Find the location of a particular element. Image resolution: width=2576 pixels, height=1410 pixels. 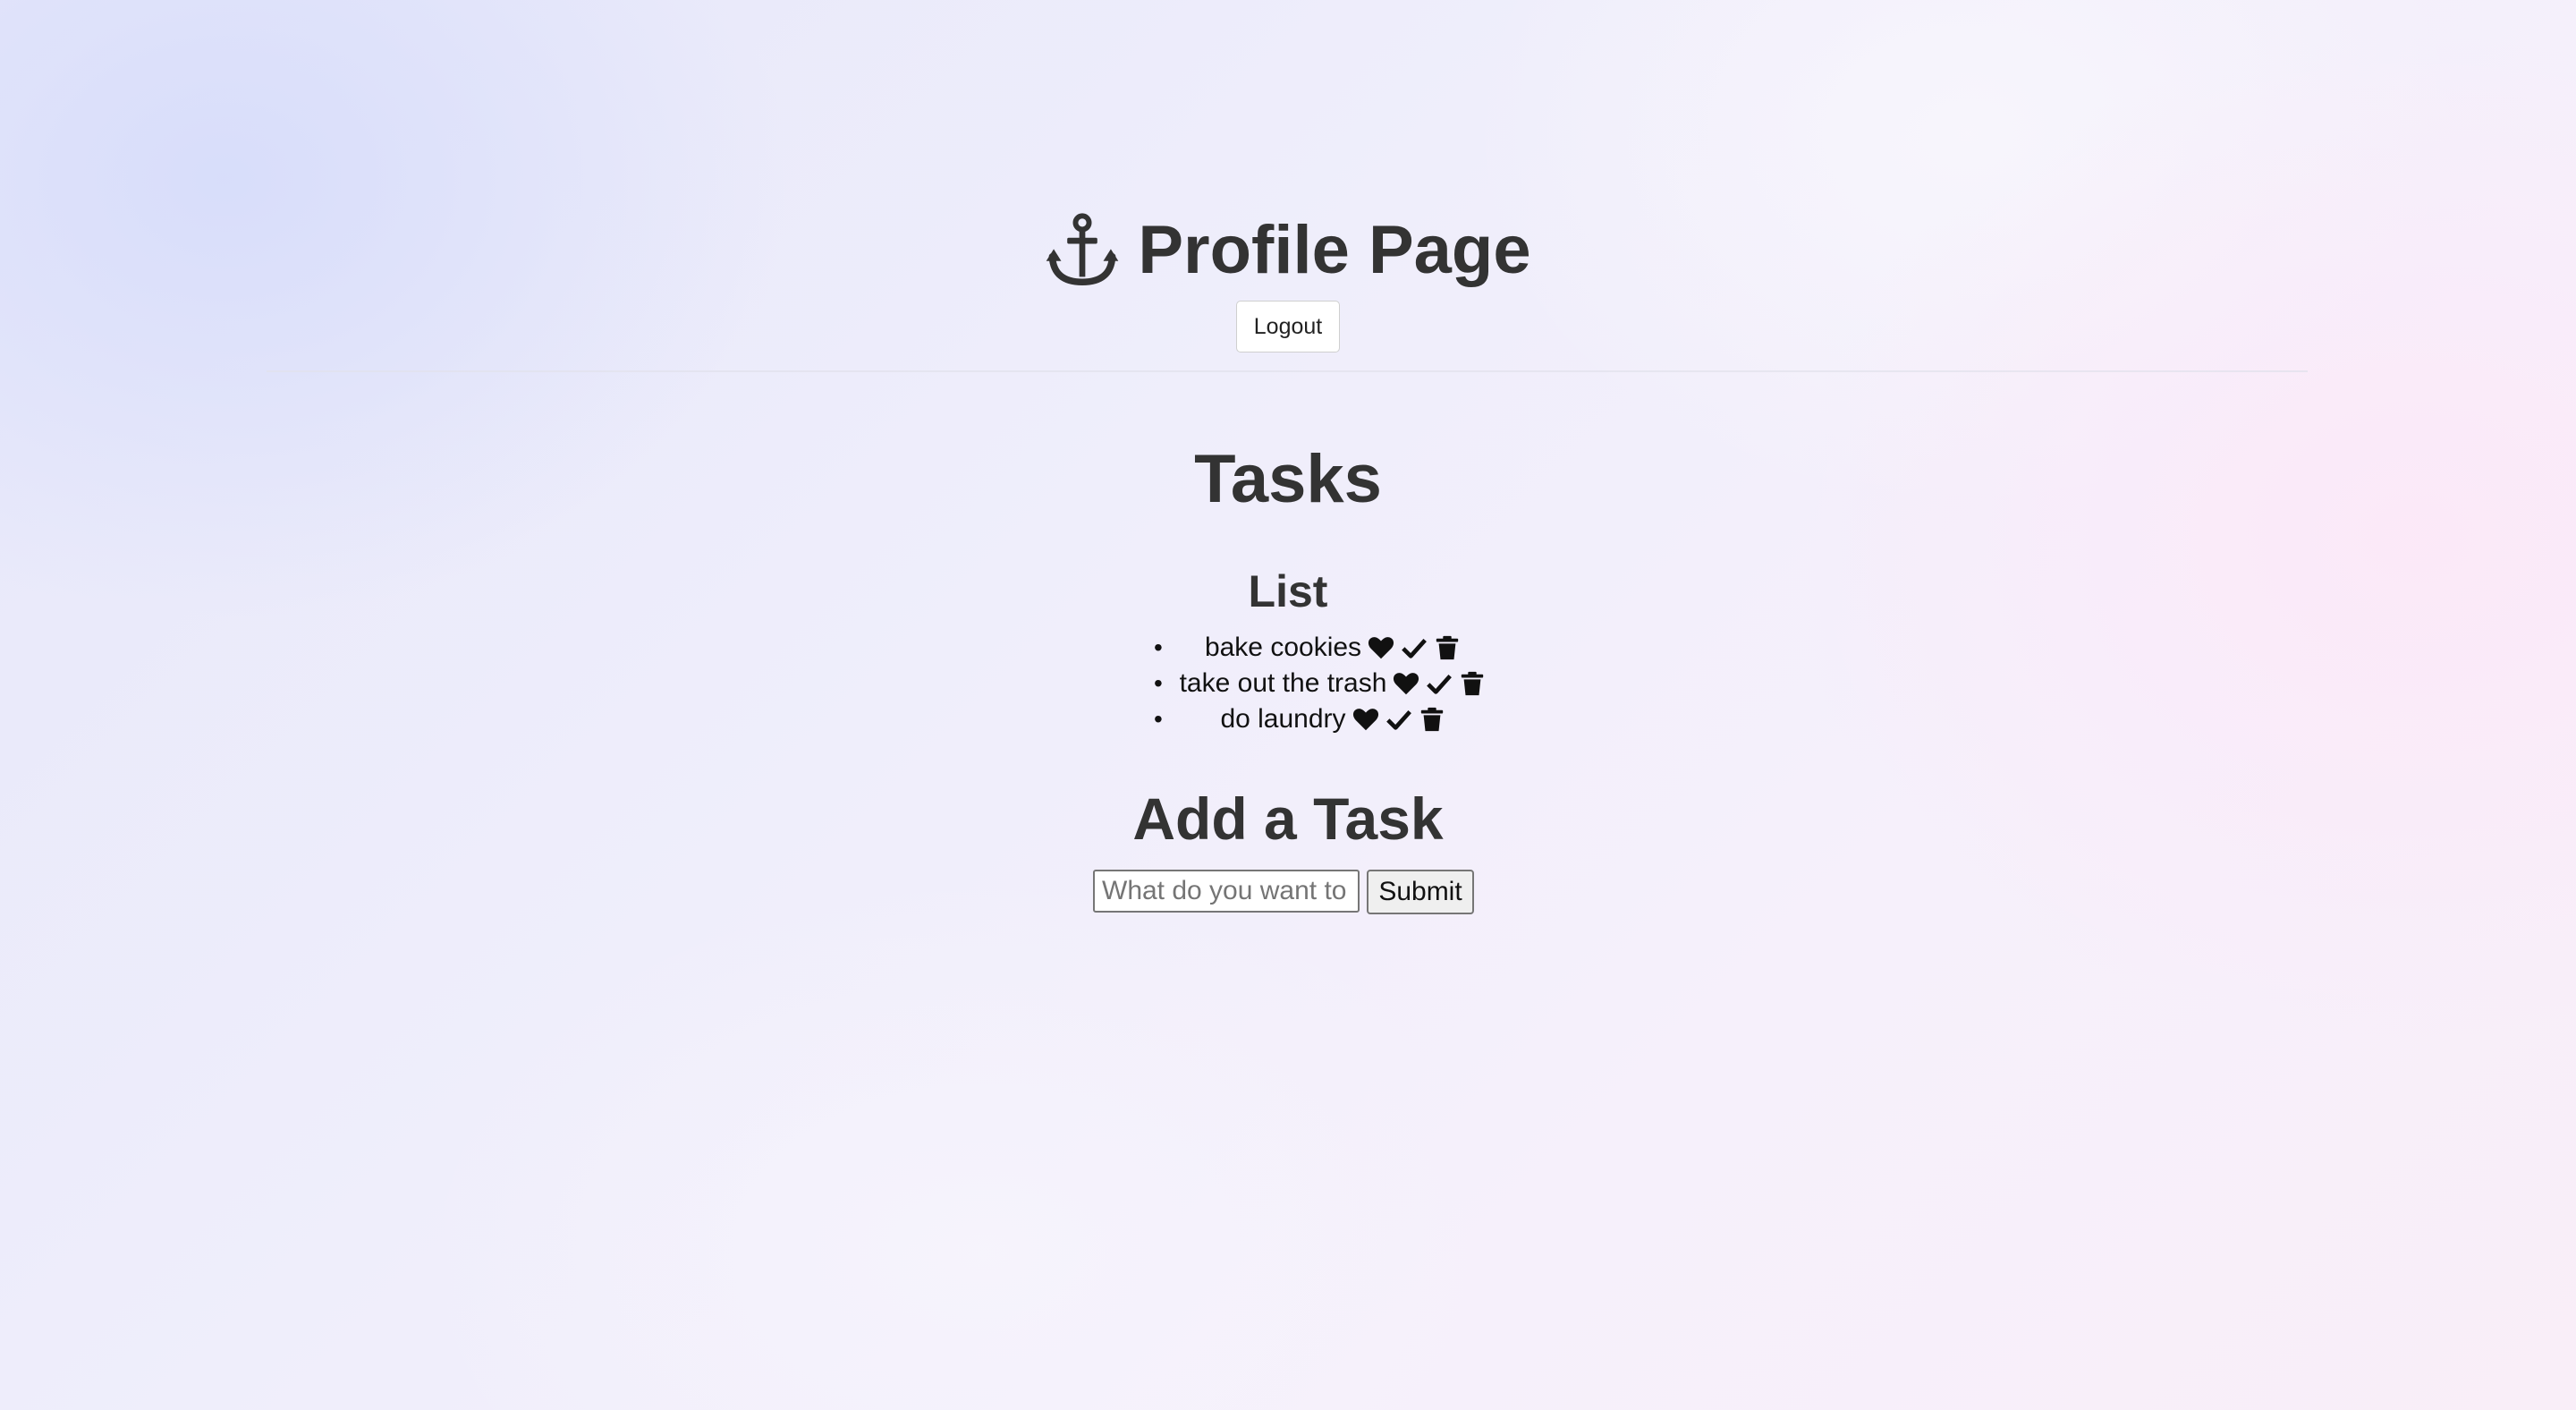

task-label: bake cookies is located at coordinates (1283, 648).